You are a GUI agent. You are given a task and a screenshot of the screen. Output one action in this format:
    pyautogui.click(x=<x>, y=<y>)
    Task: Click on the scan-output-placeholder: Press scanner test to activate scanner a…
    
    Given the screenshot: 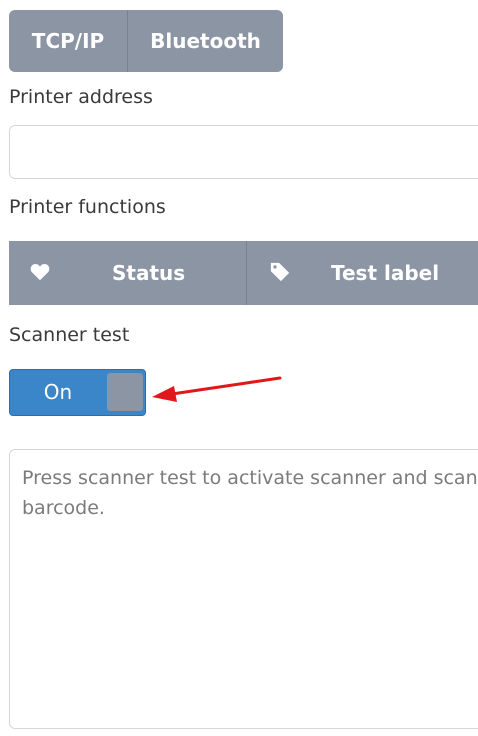 What is the action you would take?
    pyautogui.click(x=250, y=493)
    